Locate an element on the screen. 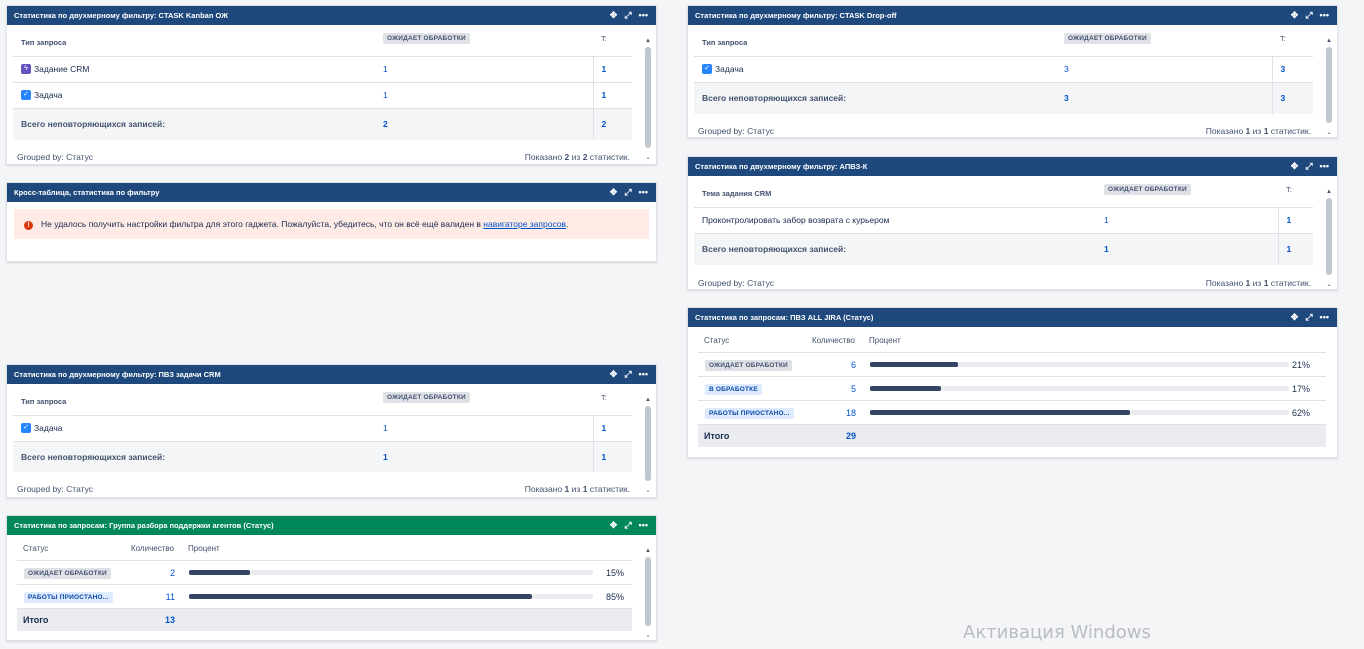 The height and width of the screenshot is (649, 1364). stat-count: 5 is located at coordinates (853, 389).